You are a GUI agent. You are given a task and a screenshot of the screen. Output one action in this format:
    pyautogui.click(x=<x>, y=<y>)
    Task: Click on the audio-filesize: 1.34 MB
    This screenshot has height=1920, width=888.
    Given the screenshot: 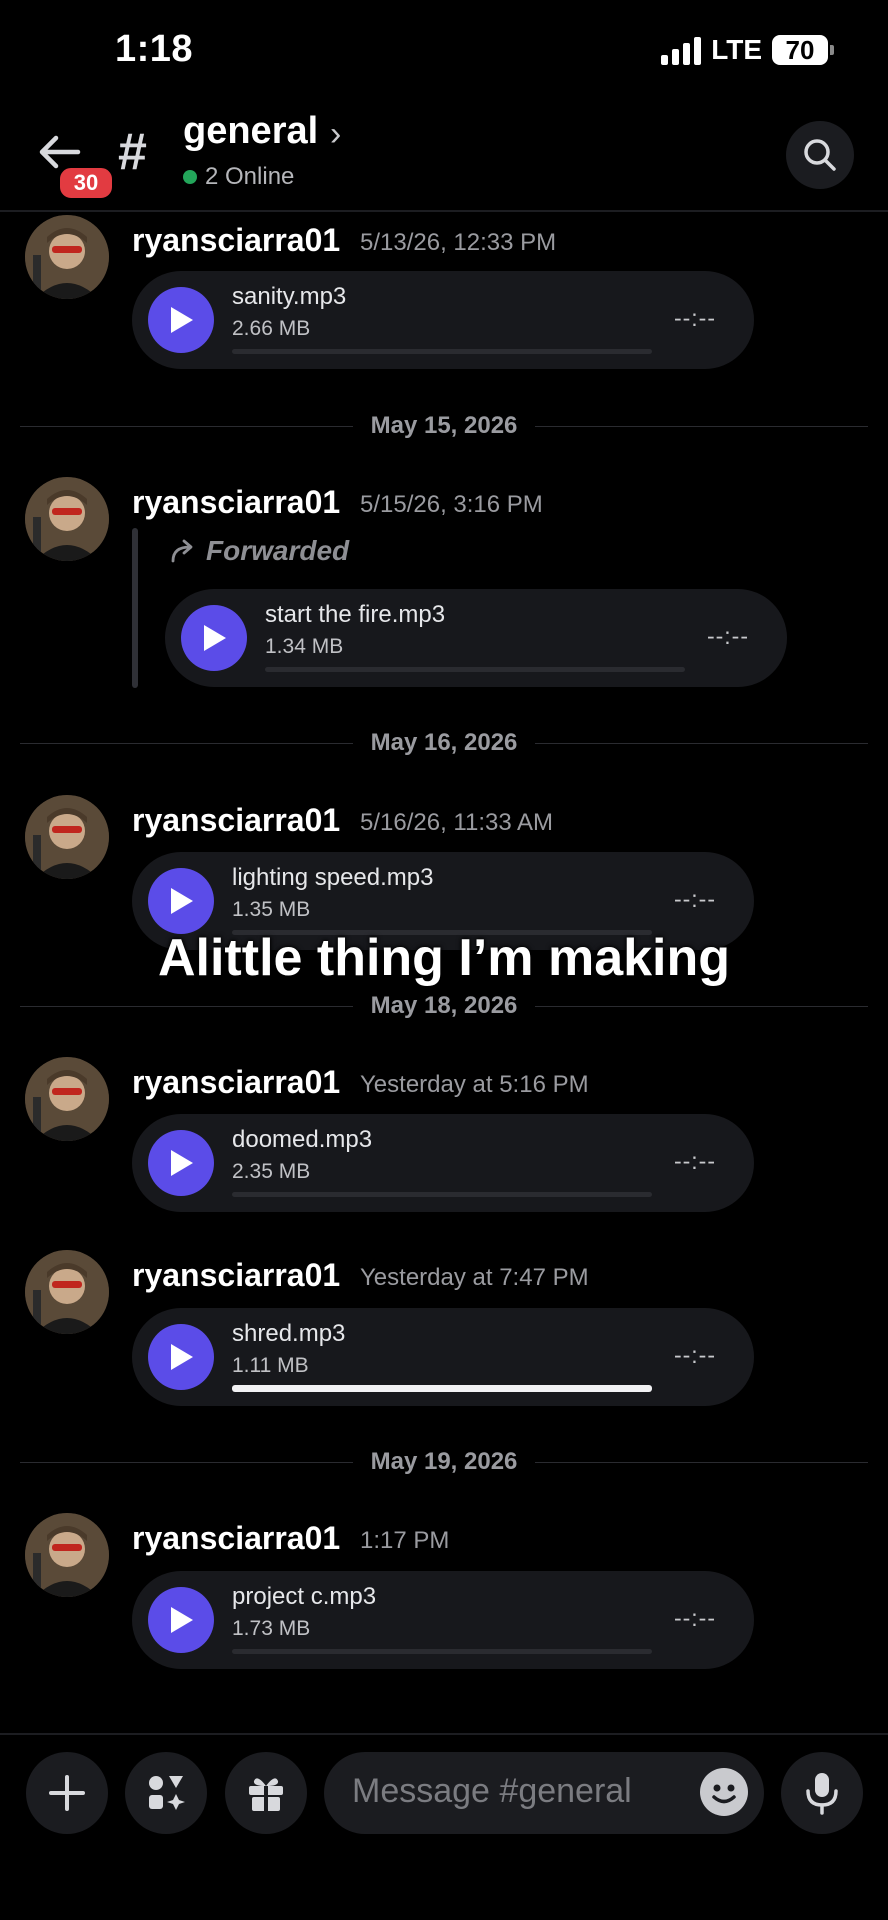 What is the action you would take?
    pyautogui.click(x=304, y=646)
    